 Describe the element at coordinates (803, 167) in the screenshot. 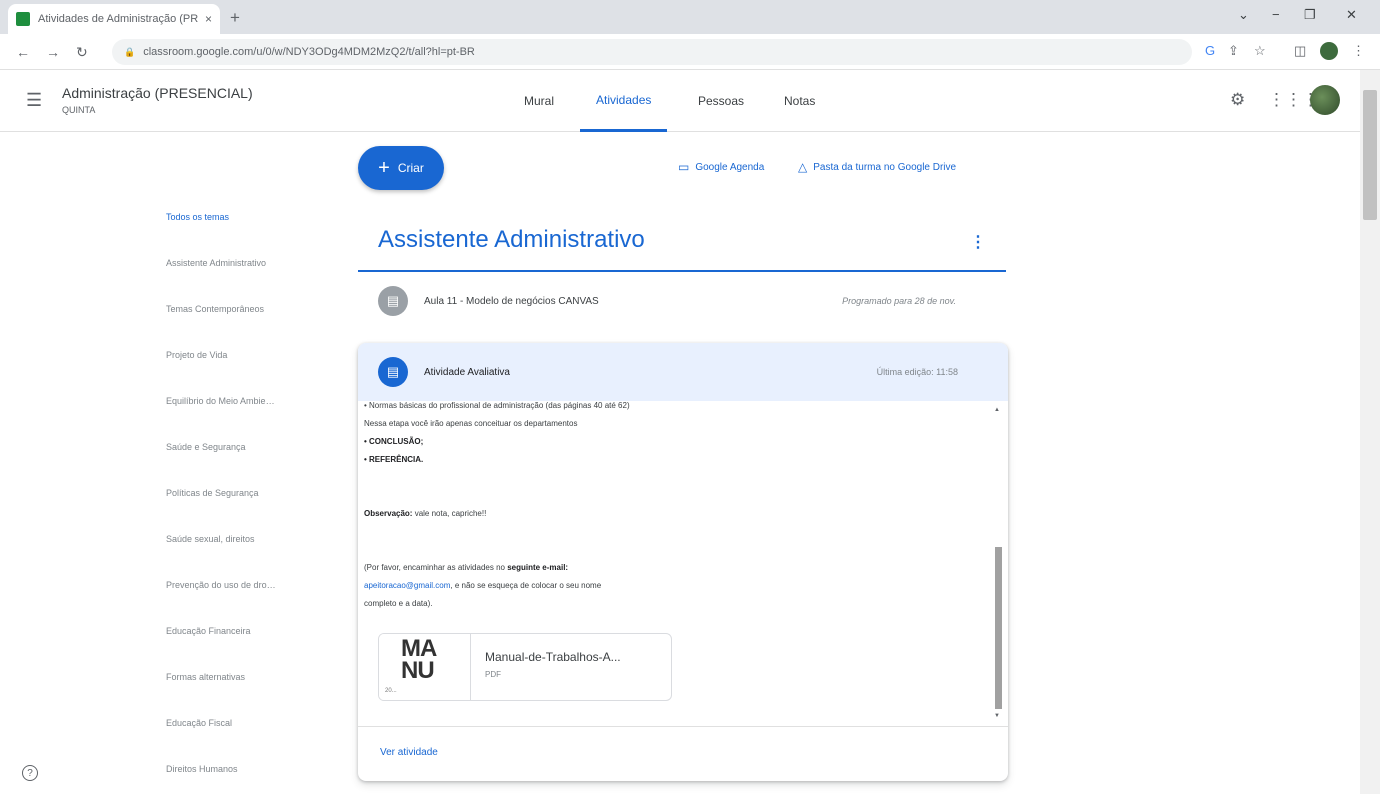

I see `drive-icon: △` at that location.